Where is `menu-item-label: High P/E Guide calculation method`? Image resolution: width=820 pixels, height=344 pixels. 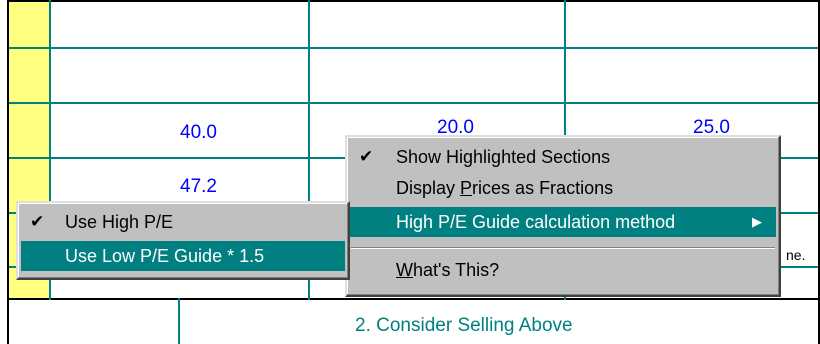 menu-item-label: High P/E Guide calculation method is located at coordinates (536, 222).